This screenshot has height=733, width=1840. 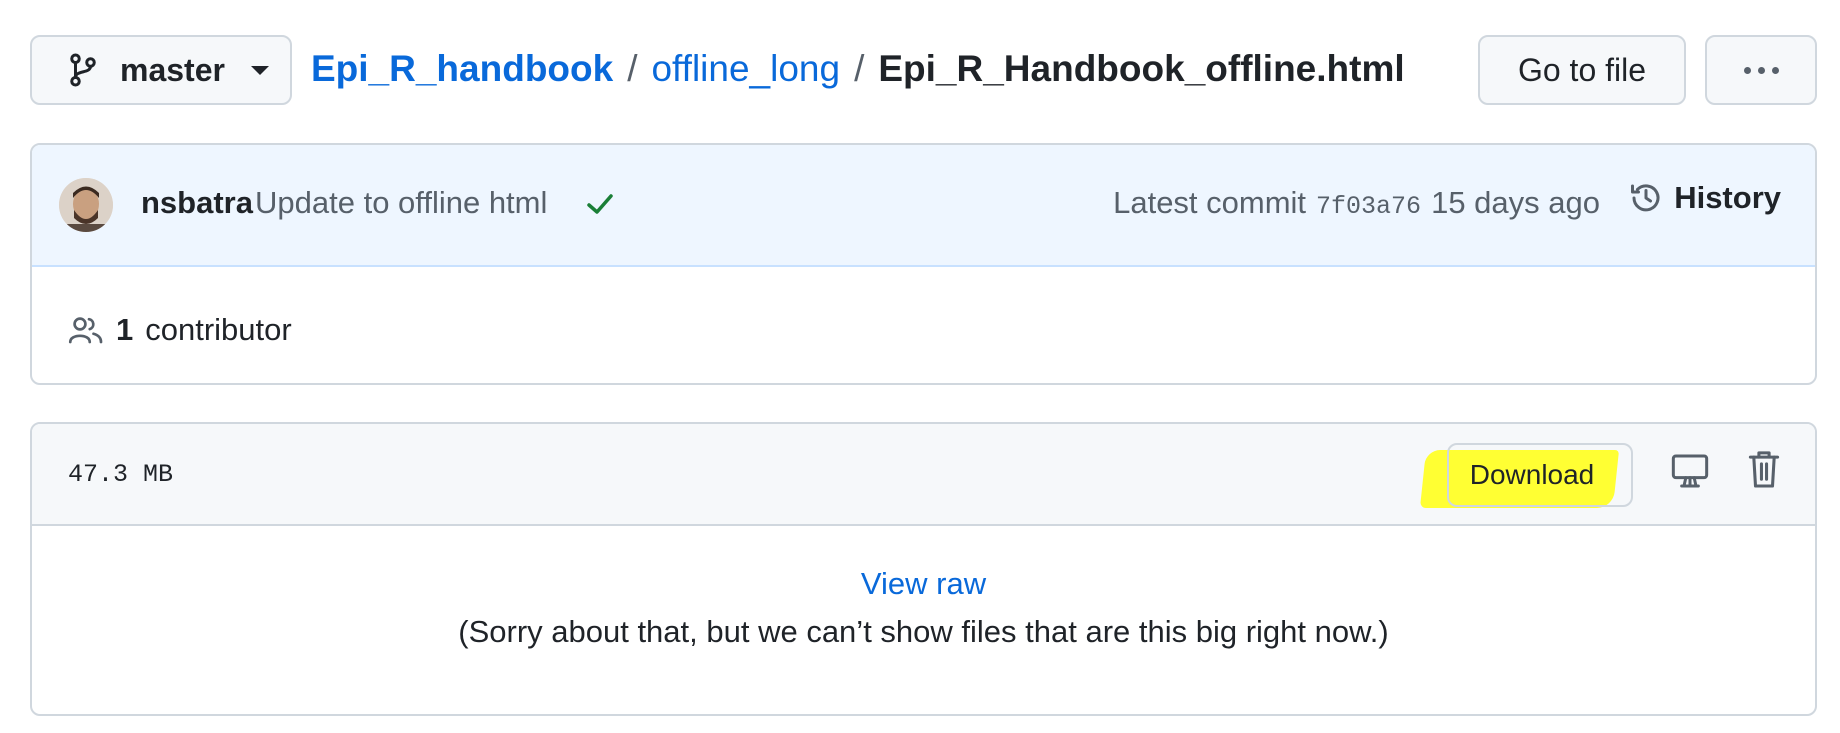 I want to click on latest-commit-info: Latest commit 7f03a76 15 days ago, so click(x=1356, y=203).